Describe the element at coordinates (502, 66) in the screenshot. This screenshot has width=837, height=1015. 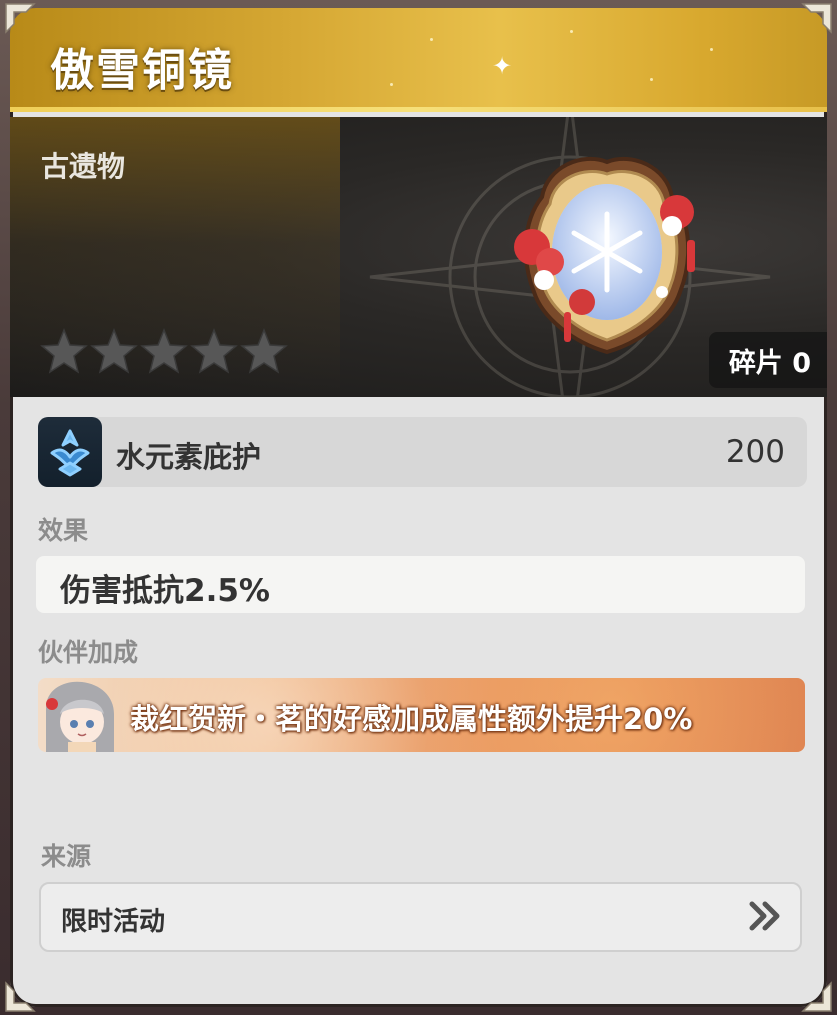
I see `sparkle-icon: ✦` at that location.